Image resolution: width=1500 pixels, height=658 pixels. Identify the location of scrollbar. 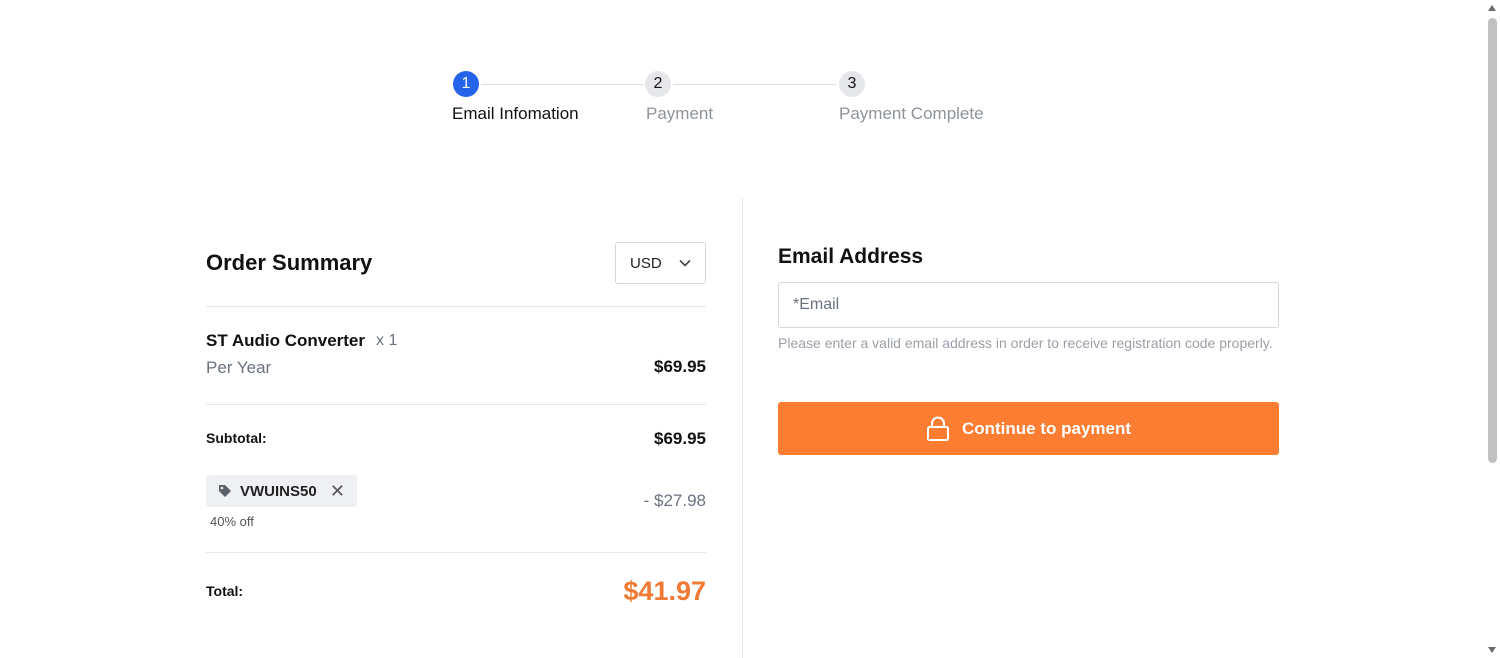
(1492, 329).